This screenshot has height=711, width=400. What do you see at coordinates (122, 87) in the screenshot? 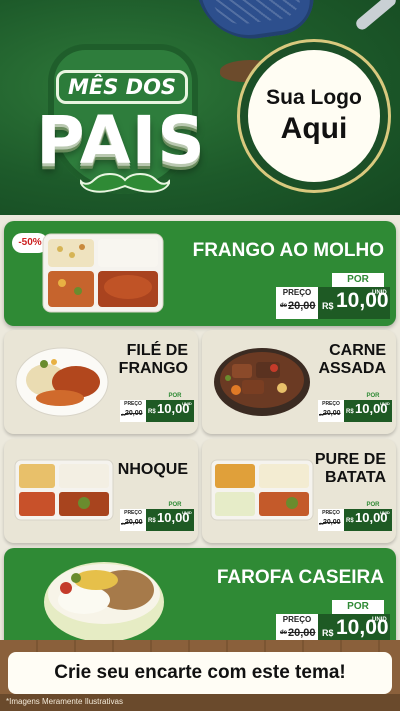
I see `logo-line1: MÊS DOS` at bounding box center [122, 87].